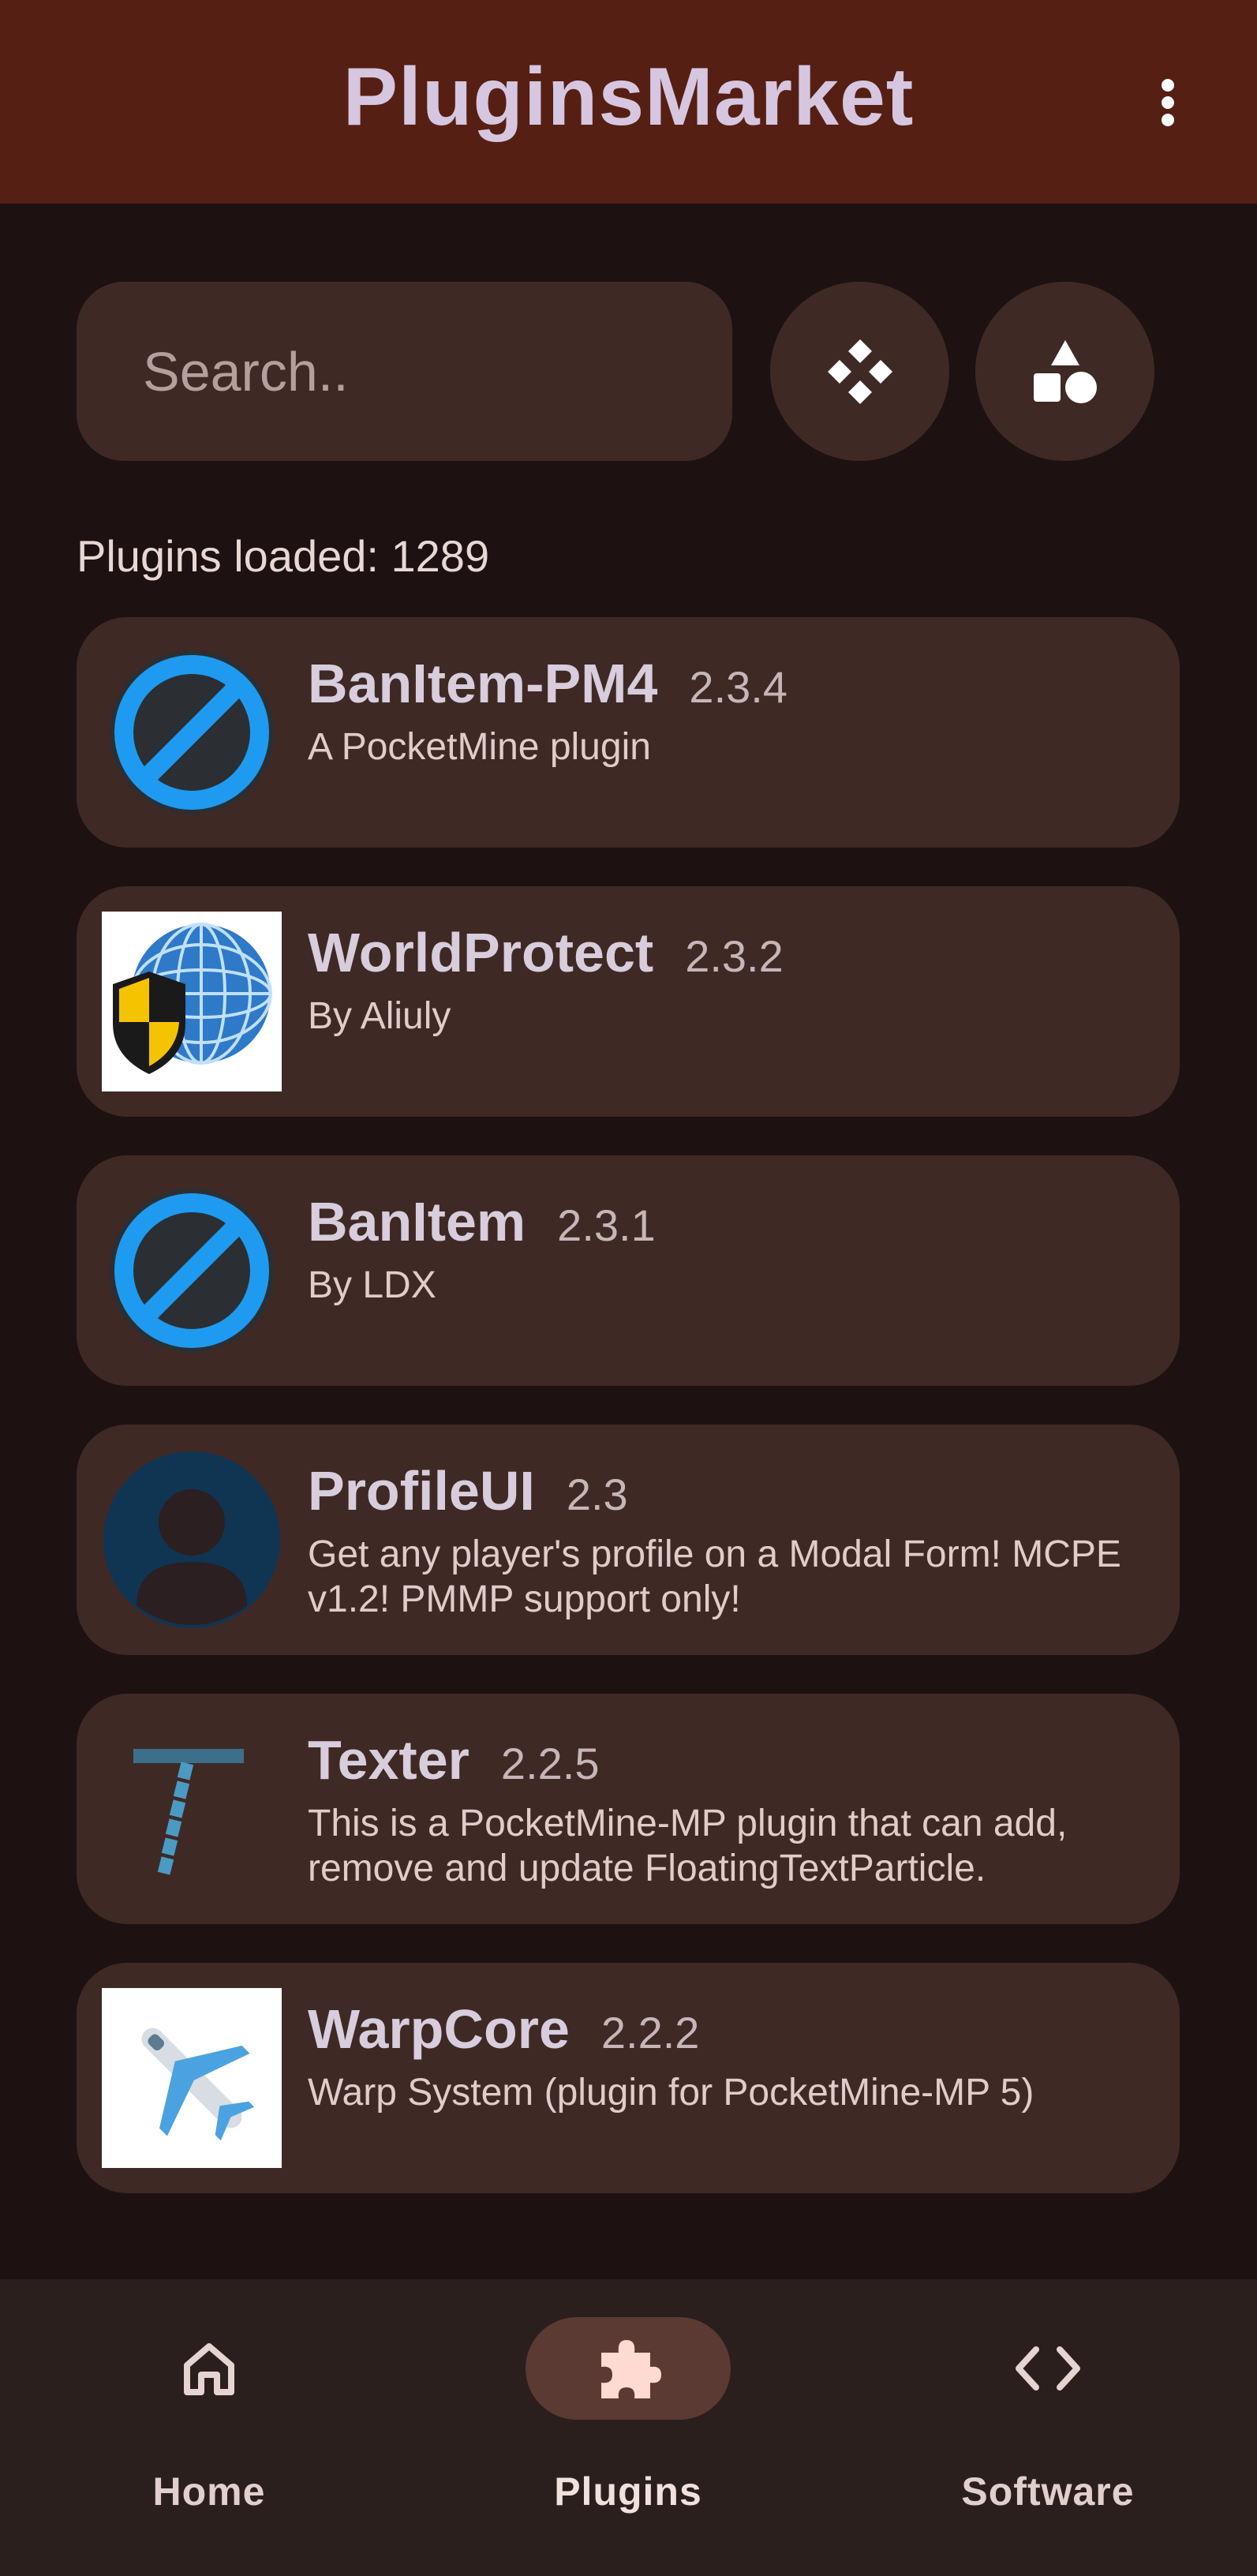 This screenshot has height=2576, width=1257. I want to click on category-button, so click(1064, 371).